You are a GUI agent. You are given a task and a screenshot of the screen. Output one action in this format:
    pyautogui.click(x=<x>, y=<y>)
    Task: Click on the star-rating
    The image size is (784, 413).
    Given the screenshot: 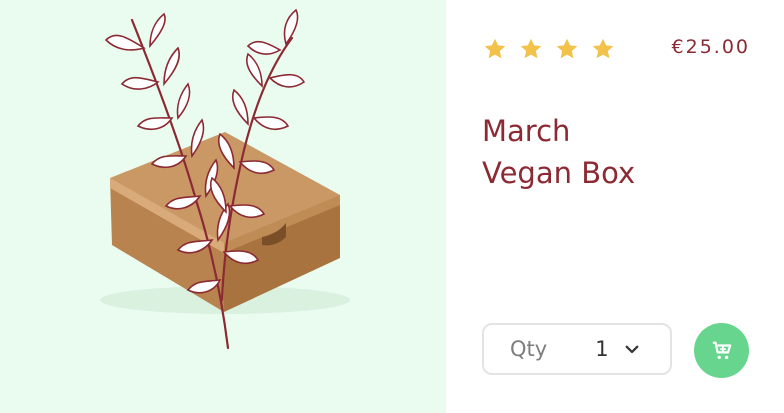 What is the action you would take?
    pyautogui.click(x=549, y=49)
    